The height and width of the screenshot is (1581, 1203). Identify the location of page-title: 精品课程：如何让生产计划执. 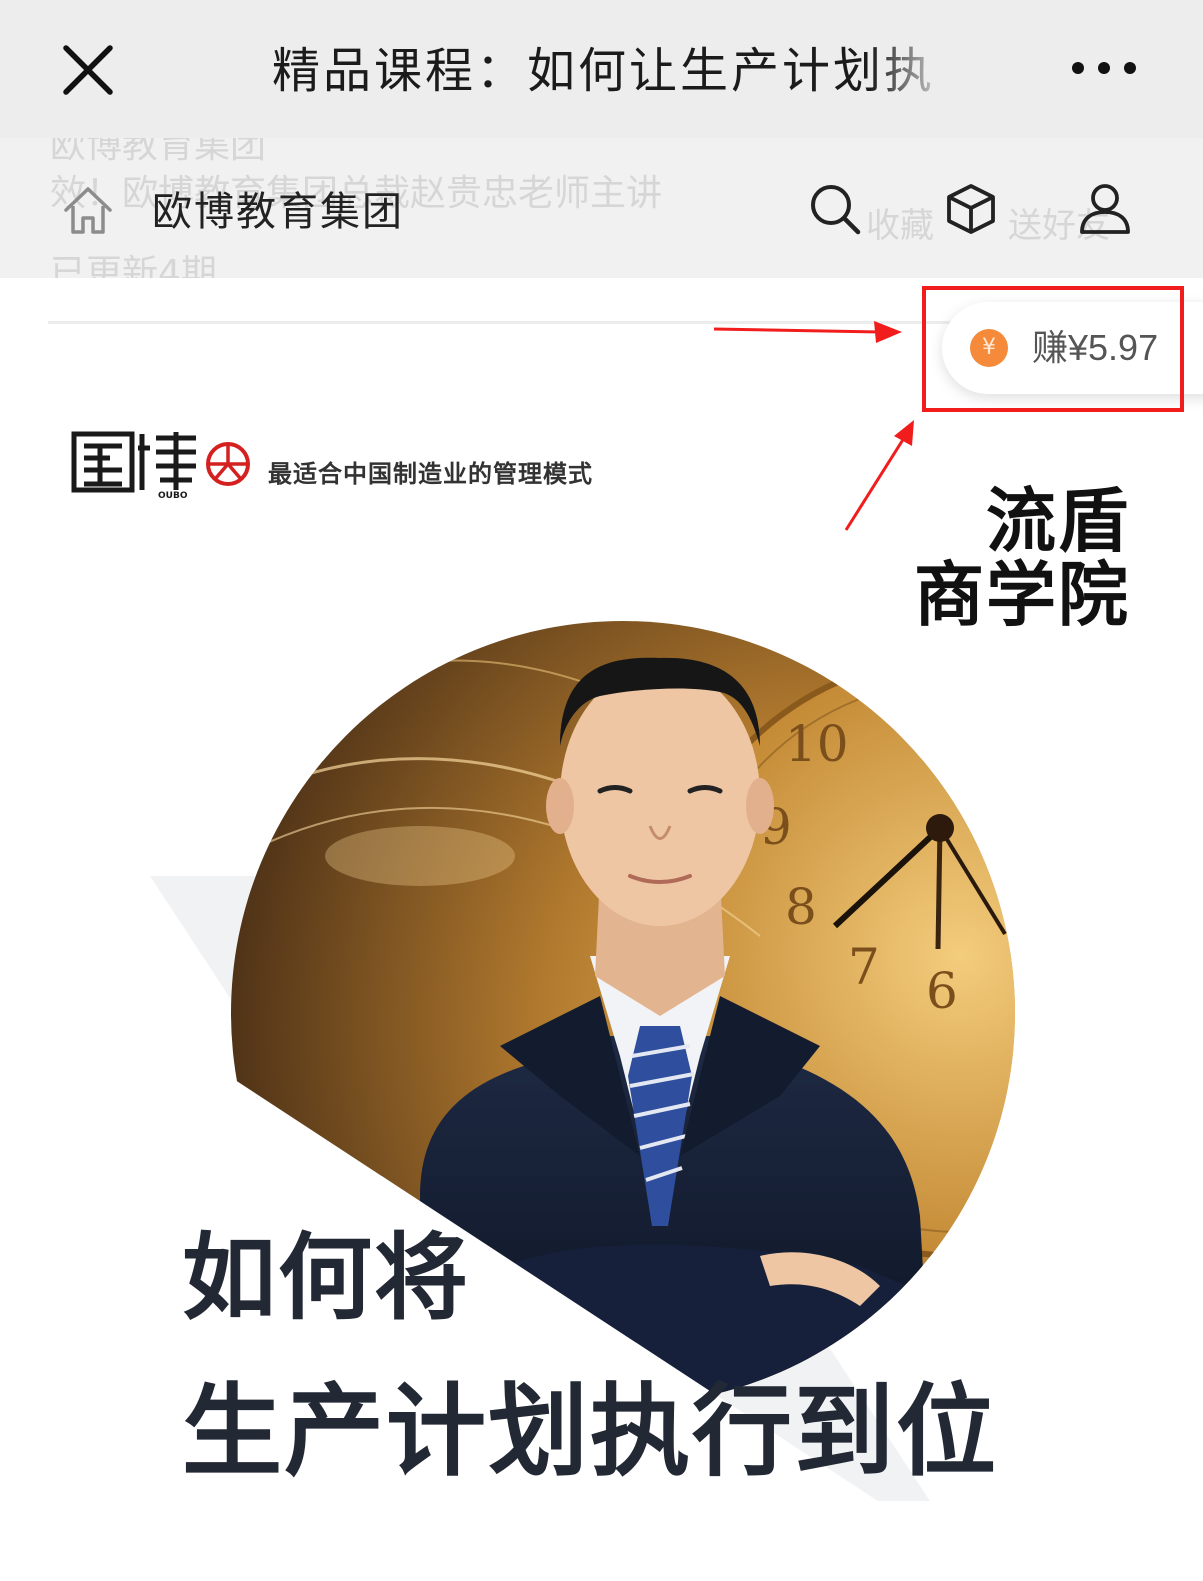
(604, 71).